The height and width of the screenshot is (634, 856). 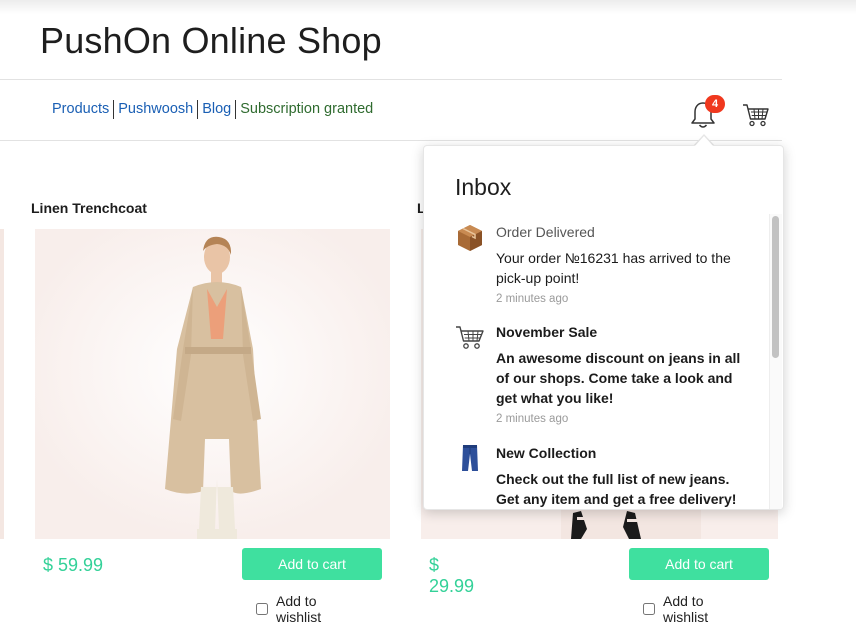 I want to click on message-title: November Sale, so click(x=547, y=332).